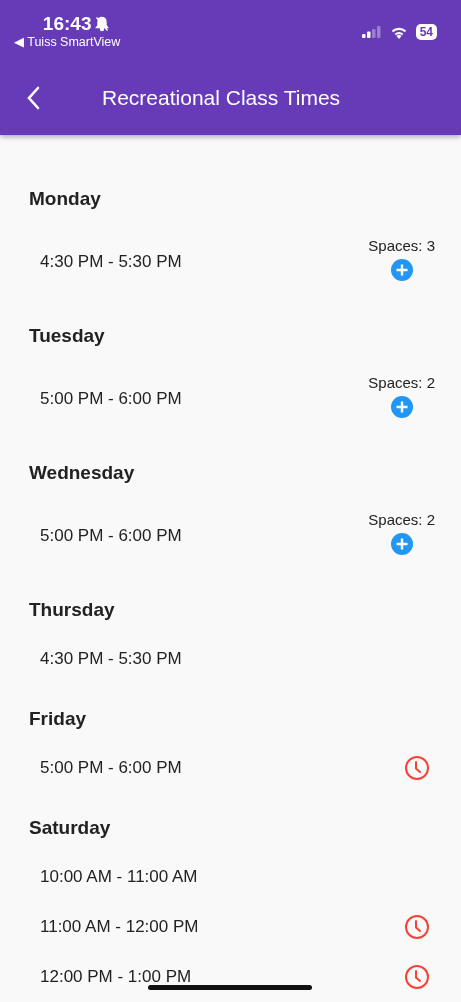 The image size is (461, 1002). What do you see at coordinates (221, 97) in the screenshot?
I see `page-title: Recreational Class Times` at bounding box center [221, 97].